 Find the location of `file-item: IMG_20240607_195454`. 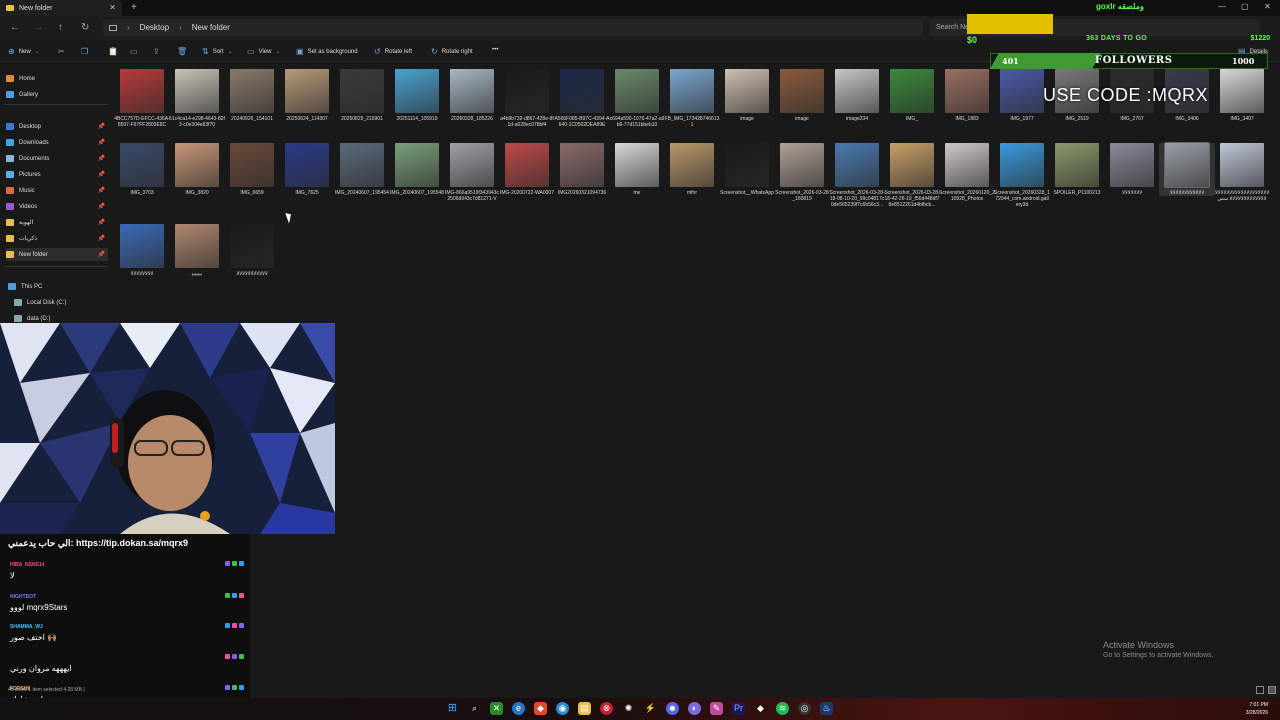

file-item: IMG_20240607_195454 is located at coordinates (362, 169).